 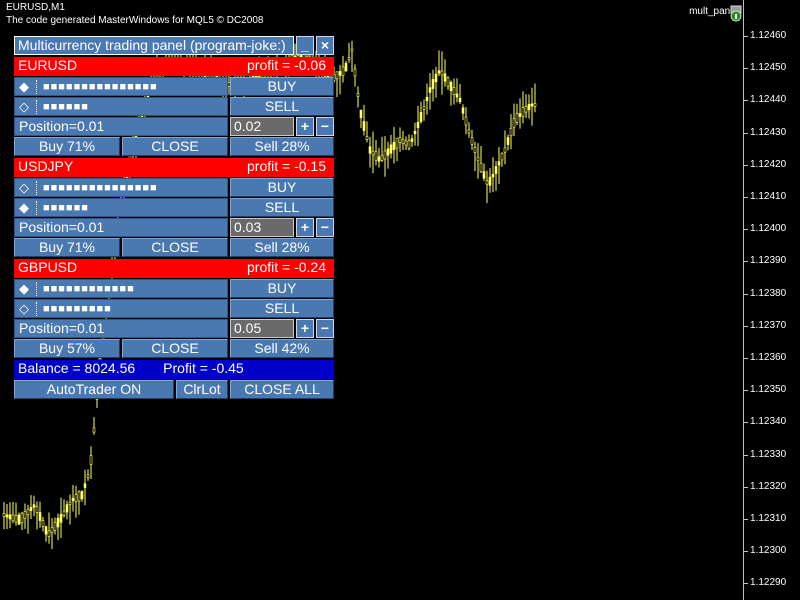 I want to click on price-axis-label: 1.12390, so click(x=768, y=261).